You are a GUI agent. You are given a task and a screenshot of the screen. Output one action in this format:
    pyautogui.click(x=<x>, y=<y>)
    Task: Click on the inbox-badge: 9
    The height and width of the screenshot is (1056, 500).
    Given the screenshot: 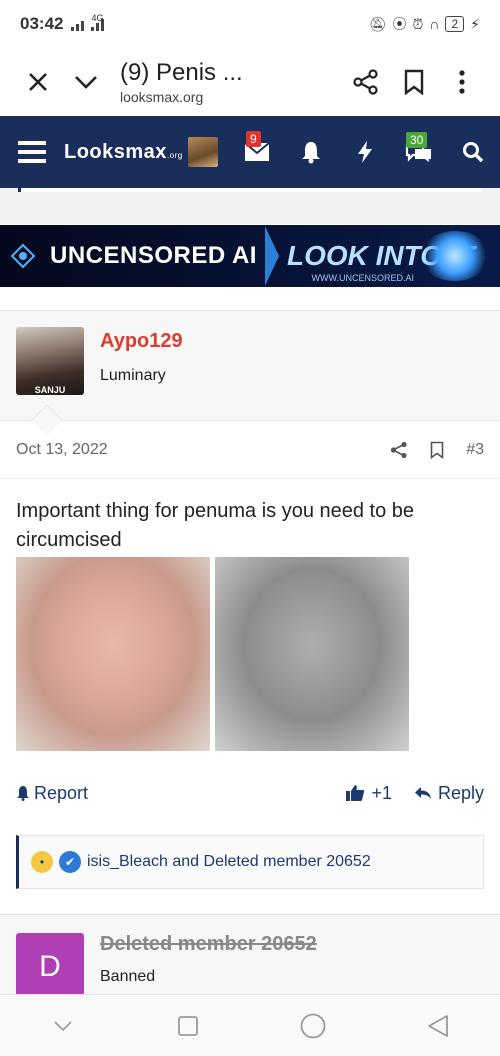 What is the action you would take?
    pyautogui.click(x=253, y=139)
    